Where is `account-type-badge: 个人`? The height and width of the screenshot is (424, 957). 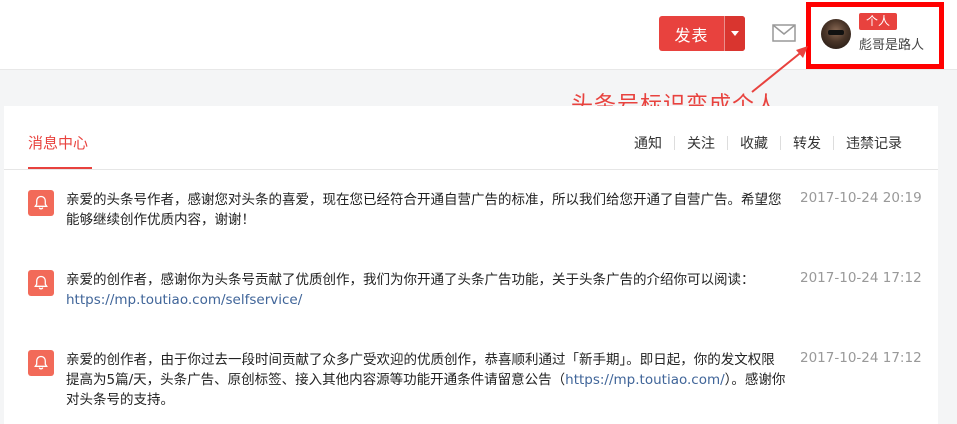 account-type-badge: 个人 is located at coordinates (878, 21).